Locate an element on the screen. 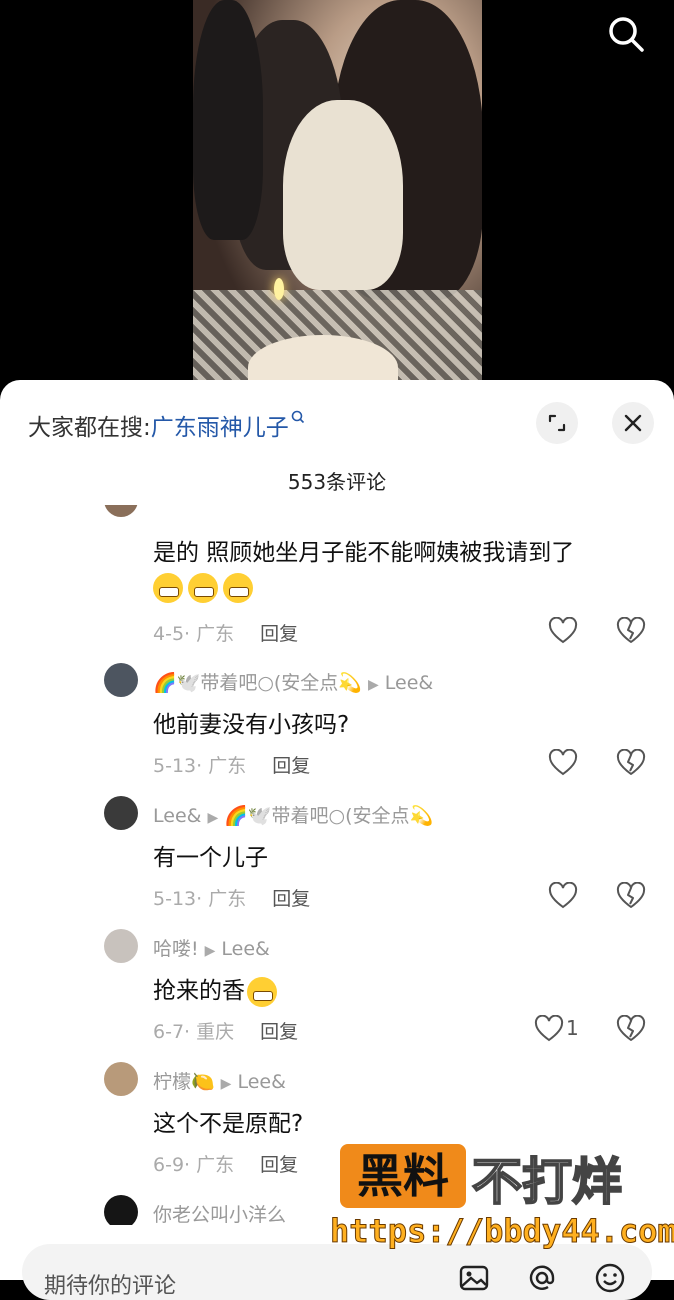 The height and width of the screenshot is (1300, 674). comment-author-line: Lee& ▶ 🌈🕊️带着吧○(安全点💫 is located at coordinates (293, 814).